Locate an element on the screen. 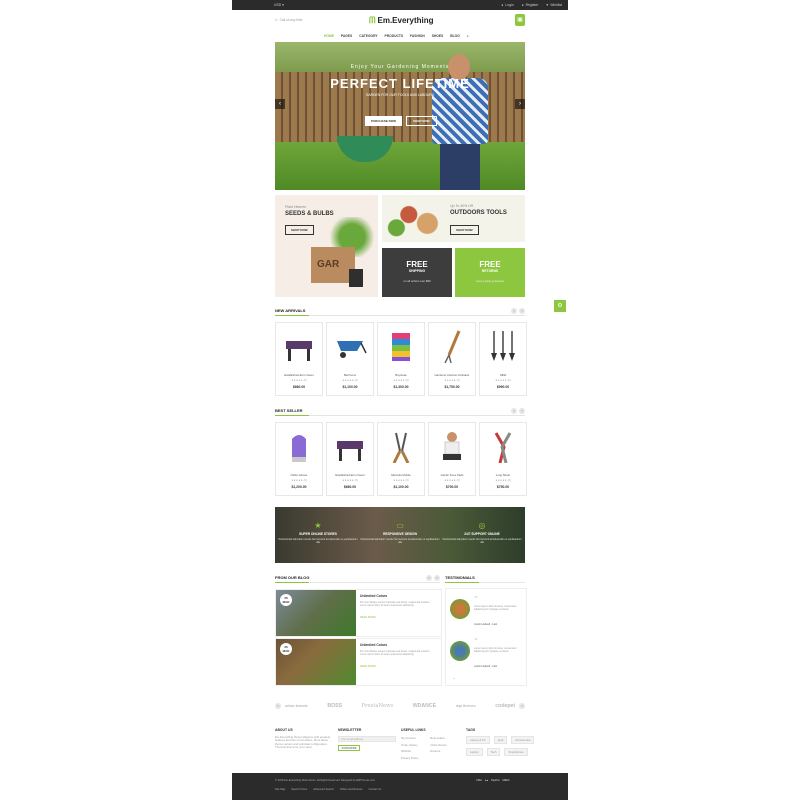  footer-link: Wishlist is located at coordinates (409, 751).